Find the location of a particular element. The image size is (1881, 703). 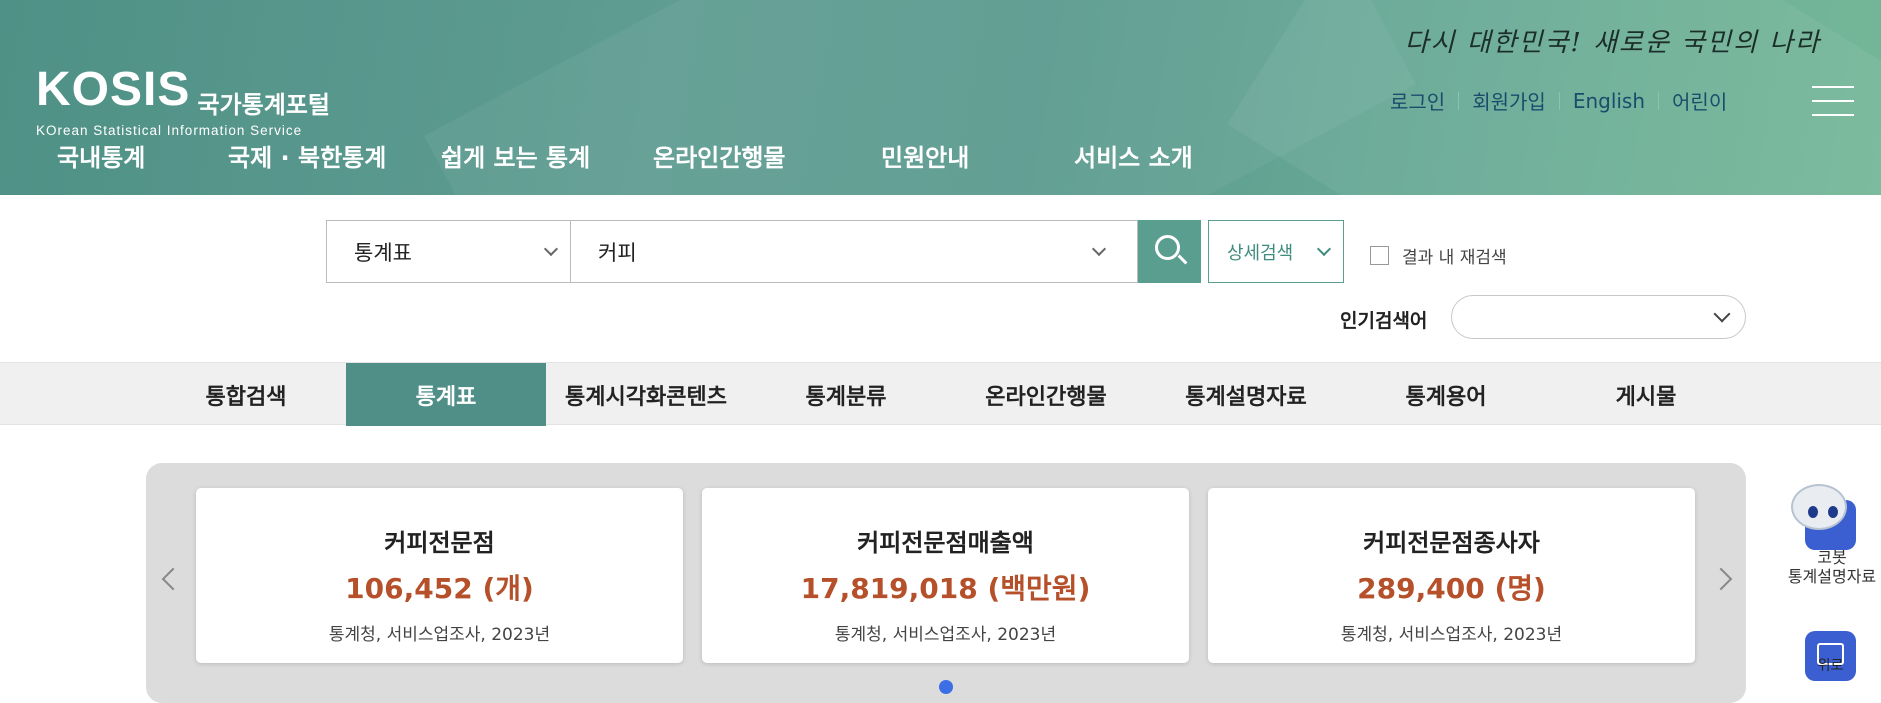

advanced-search-label: 상세검색 is located at coordinates (1260, 253).